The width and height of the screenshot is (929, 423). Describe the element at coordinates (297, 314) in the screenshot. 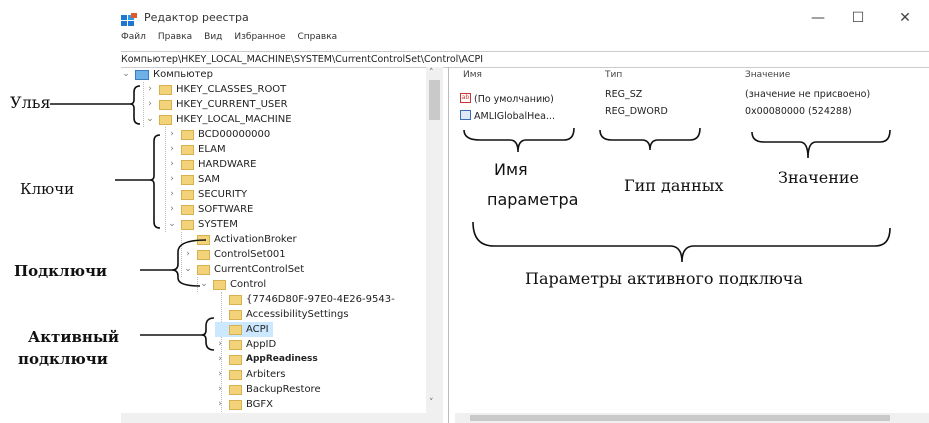

I see `tree-item-label: AccessibilitySettings` at that location.